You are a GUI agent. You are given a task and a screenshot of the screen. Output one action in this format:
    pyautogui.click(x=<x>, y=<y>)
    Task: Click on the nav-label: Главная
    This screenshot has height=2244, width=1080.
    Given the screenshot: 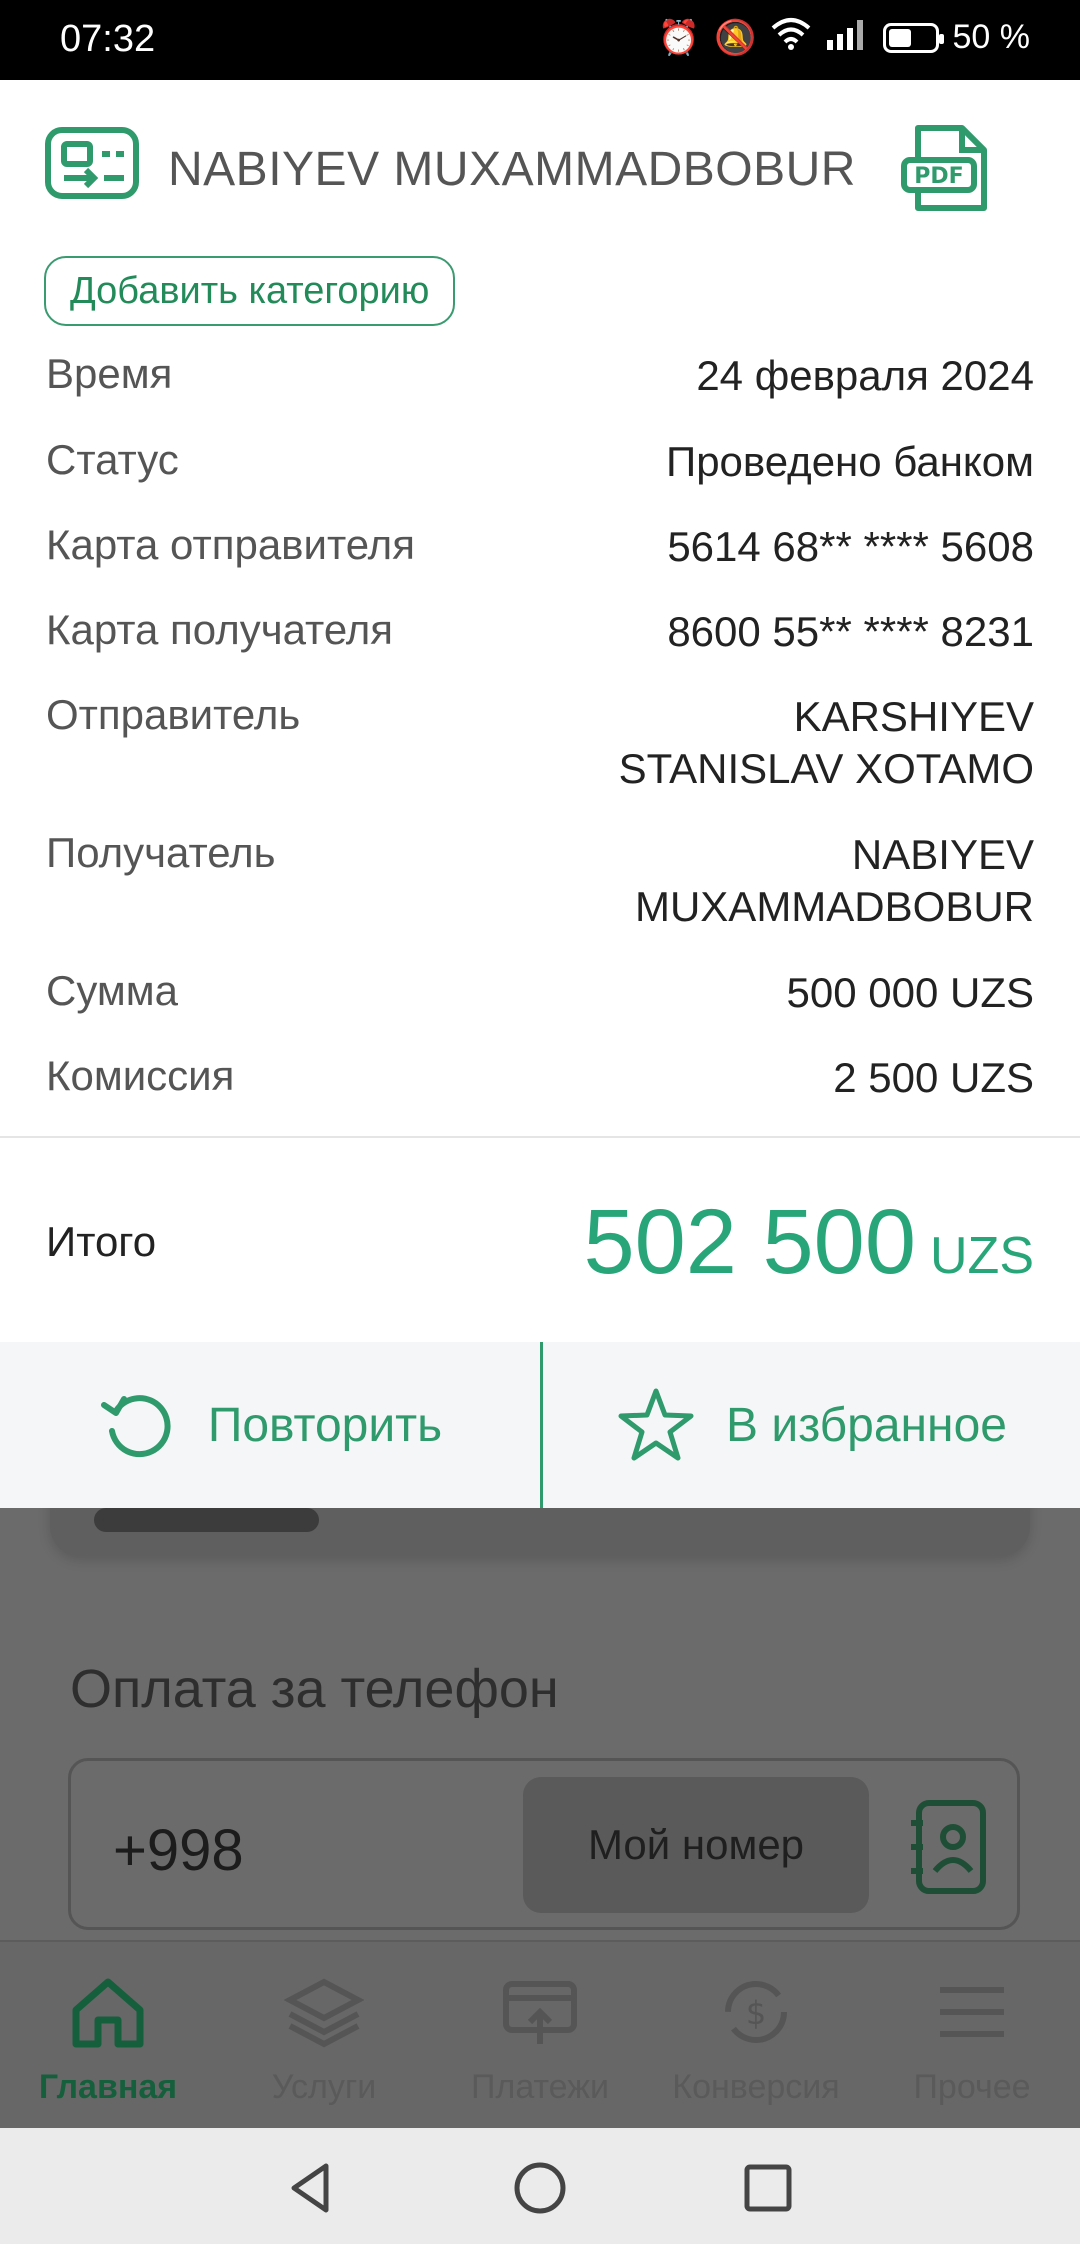 What is the action you would take?
    pyautogui.click(x=108, y=2087)
    